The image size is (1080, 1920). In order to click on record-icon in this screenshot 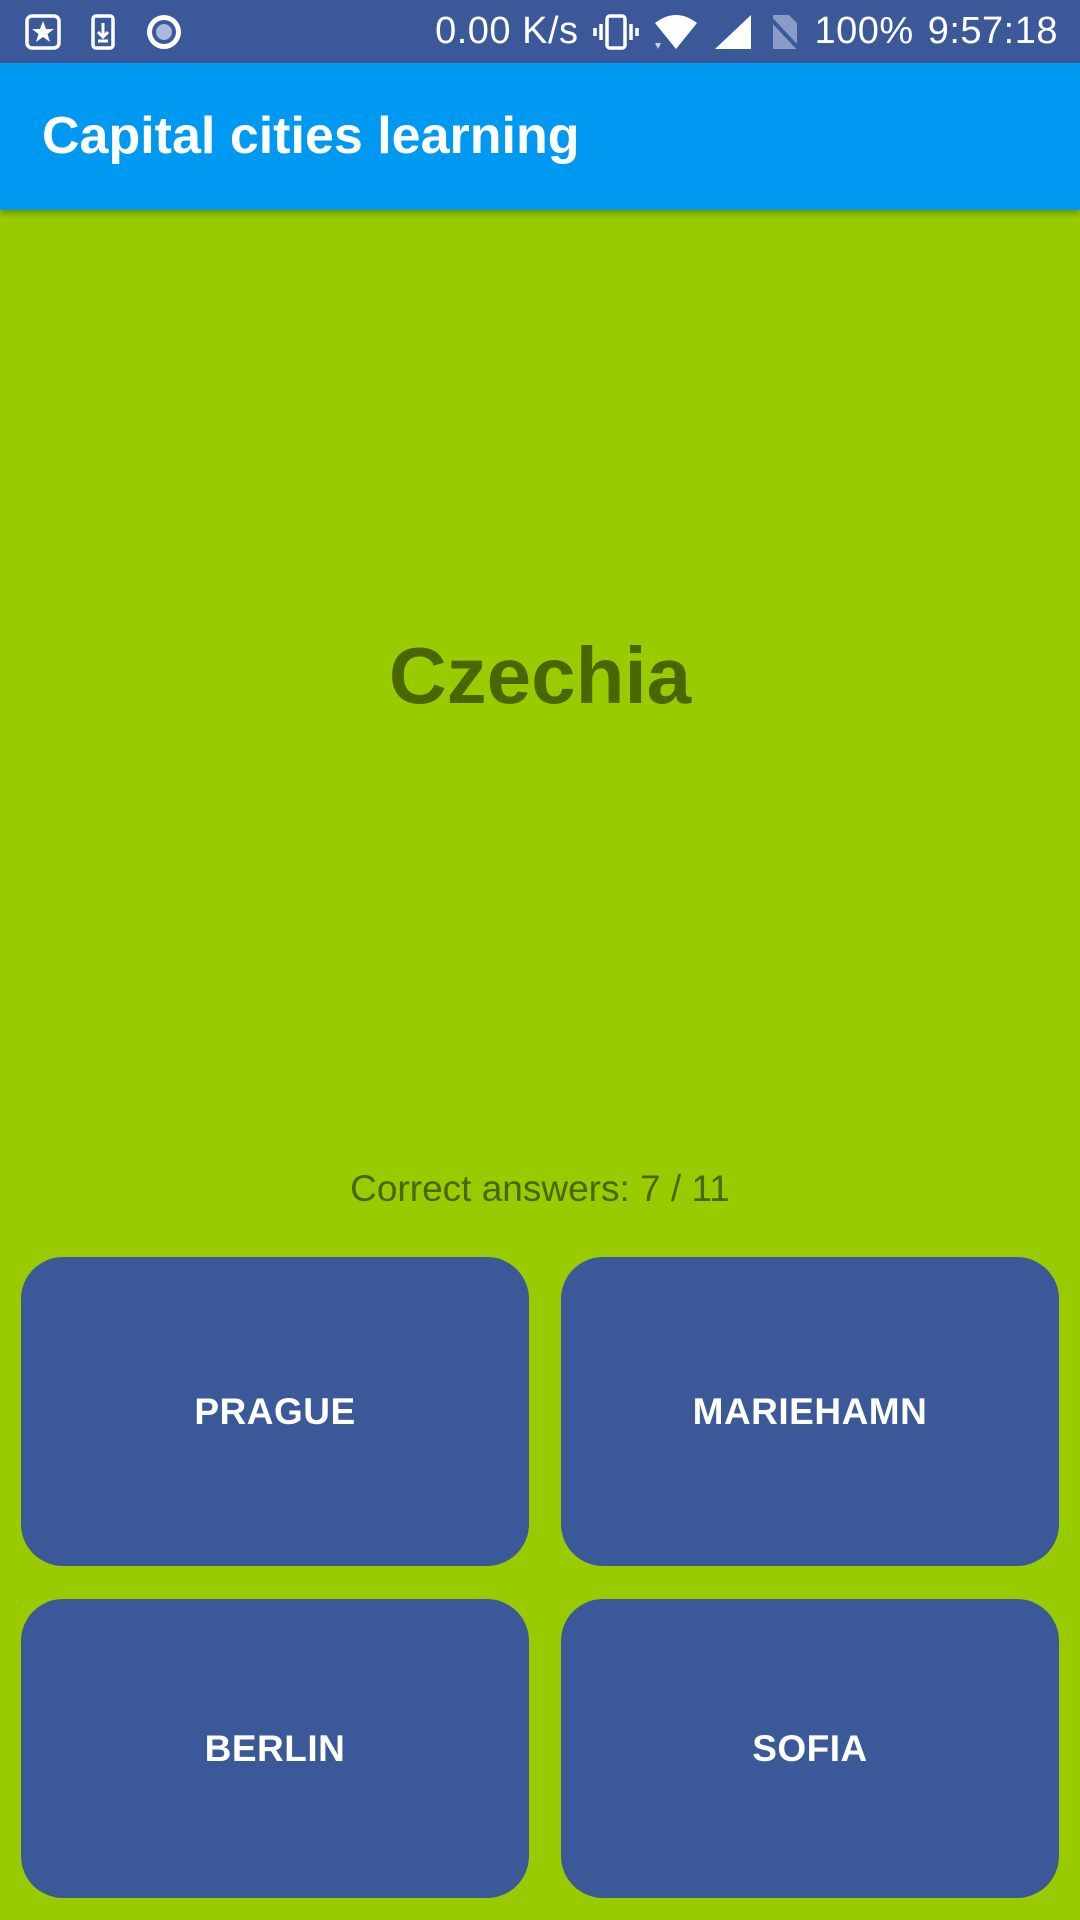, I will do `click(164, 32)`.